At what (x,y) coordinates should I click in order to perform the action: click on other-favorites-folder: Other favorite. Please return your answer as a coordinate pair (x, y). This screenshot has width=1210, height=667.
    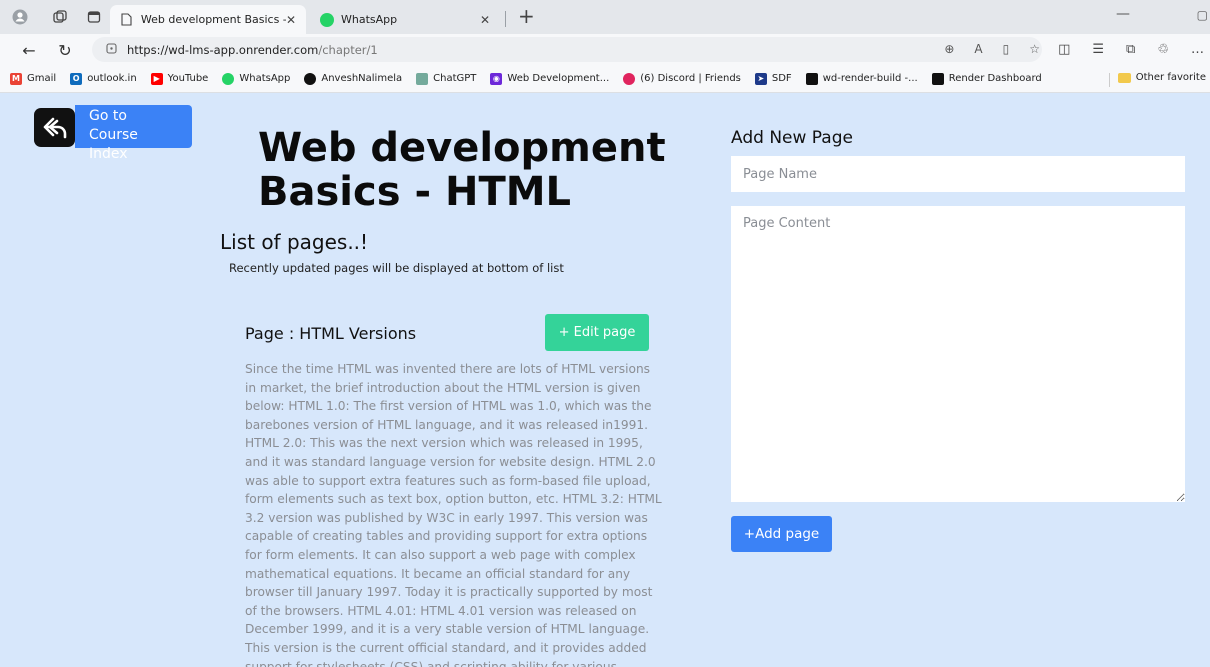
    Looking at the image, I should click on (1163, 77).